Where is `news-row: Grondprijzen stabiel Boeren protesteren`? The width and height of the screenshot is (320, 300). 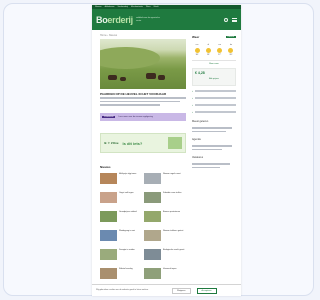
news-row: Grondprijzen stabiel Boeren protesteren is located at coordinates (143, 216).